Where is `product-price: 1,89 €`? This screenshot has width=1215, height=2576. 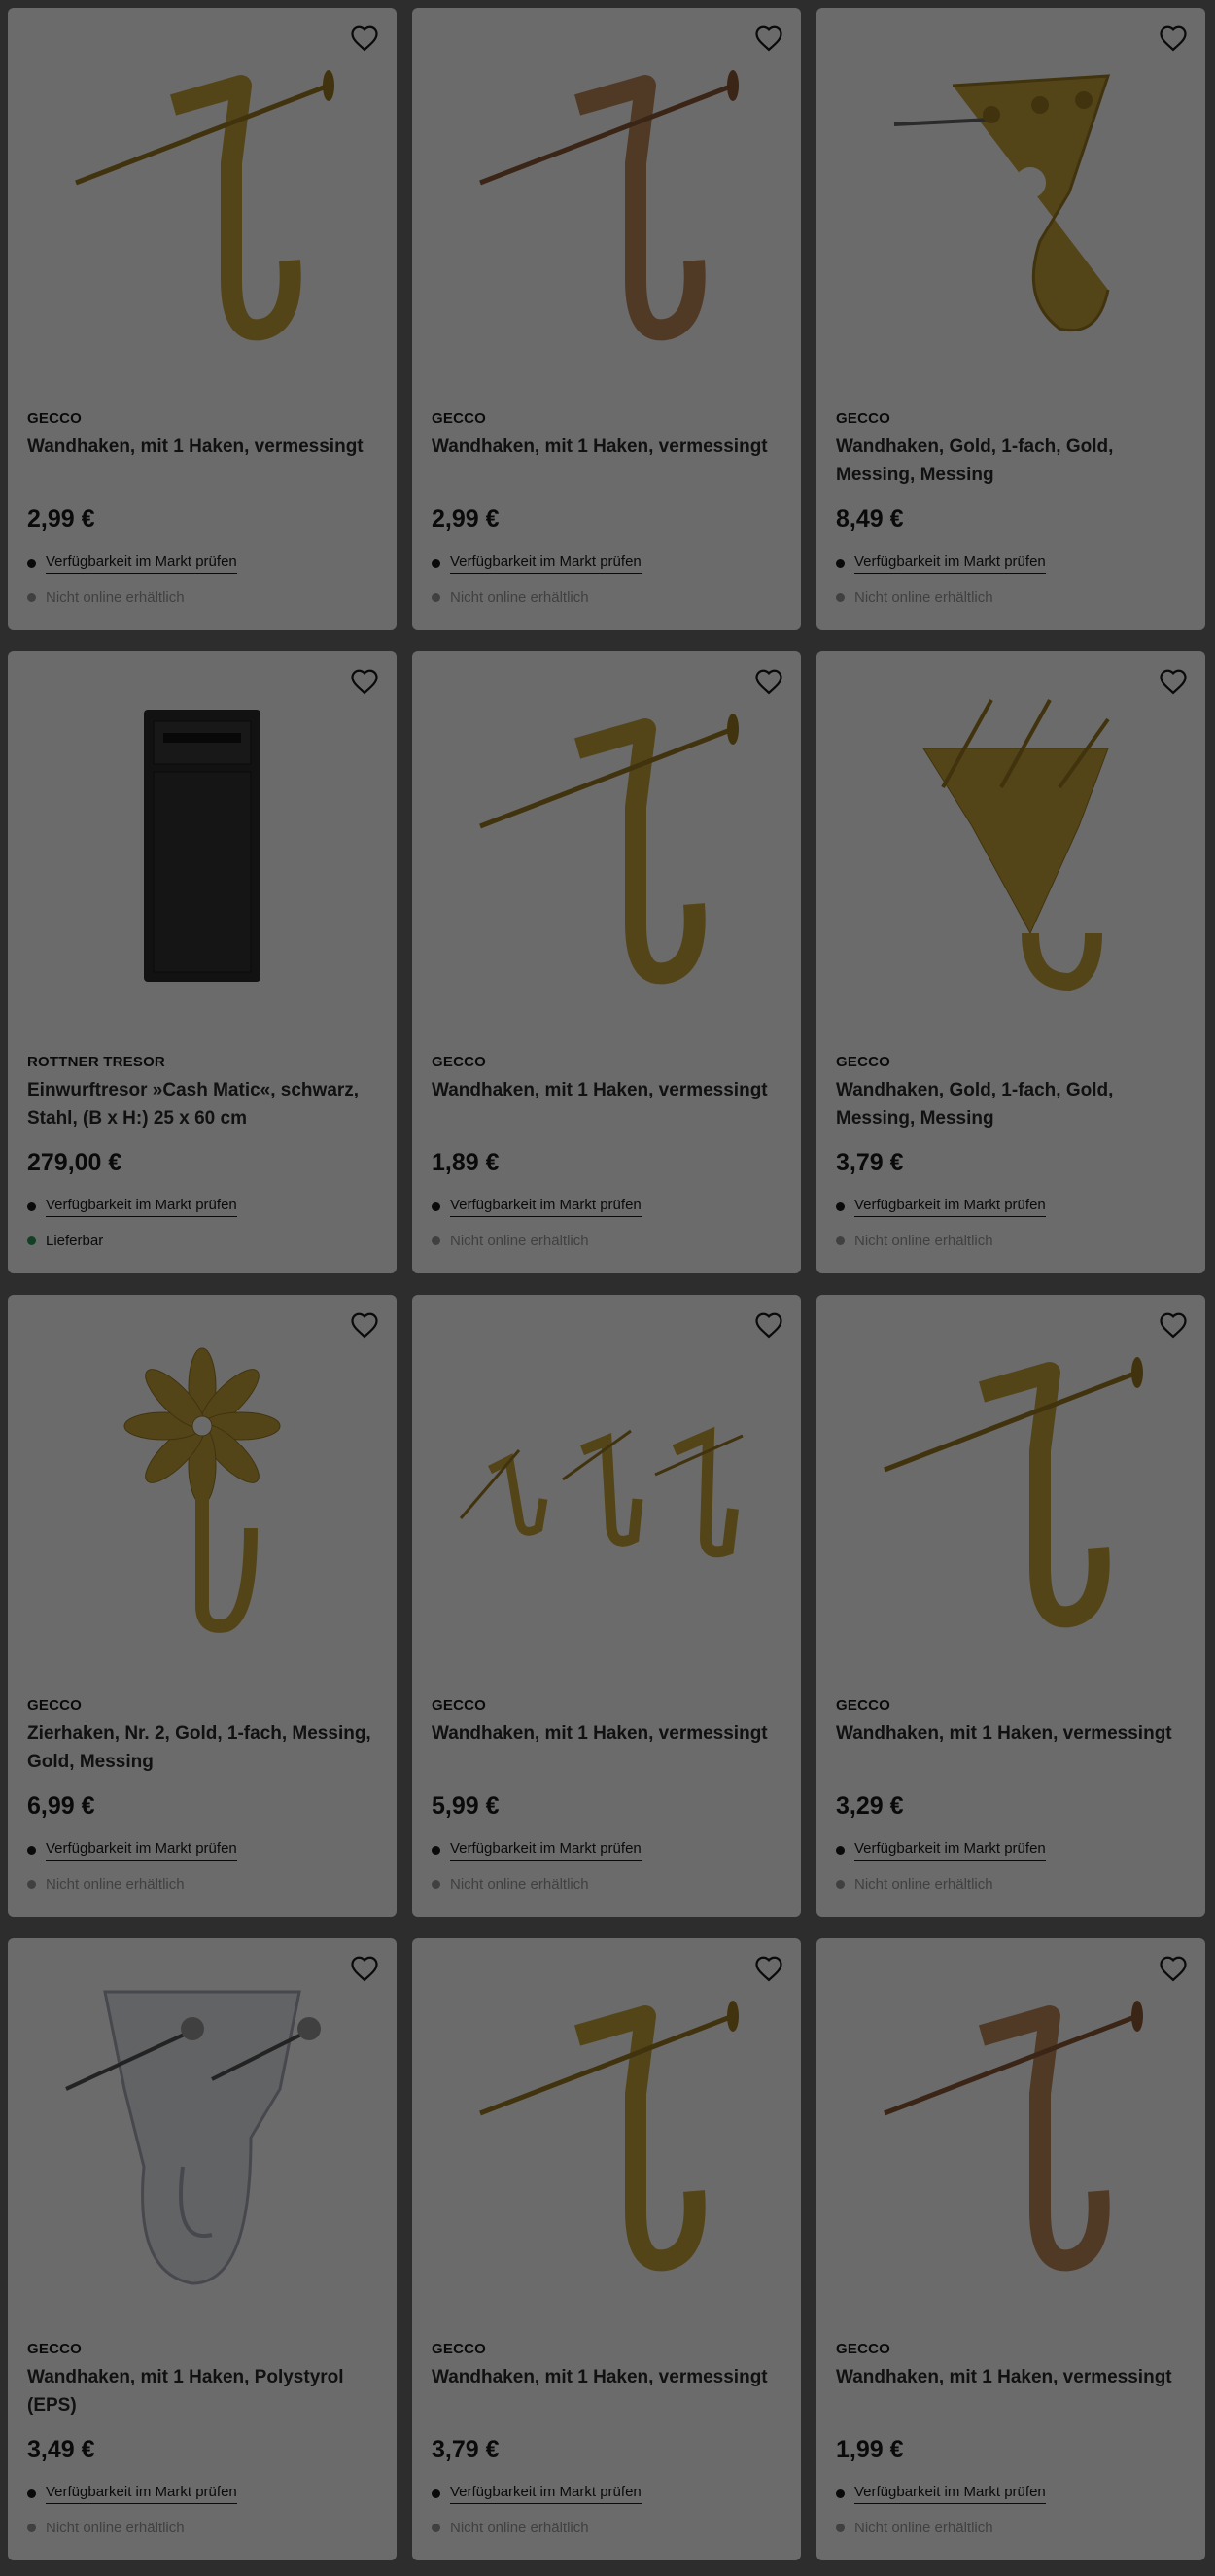
product-price: 1,89 € is located at coordinates (466, 1162).